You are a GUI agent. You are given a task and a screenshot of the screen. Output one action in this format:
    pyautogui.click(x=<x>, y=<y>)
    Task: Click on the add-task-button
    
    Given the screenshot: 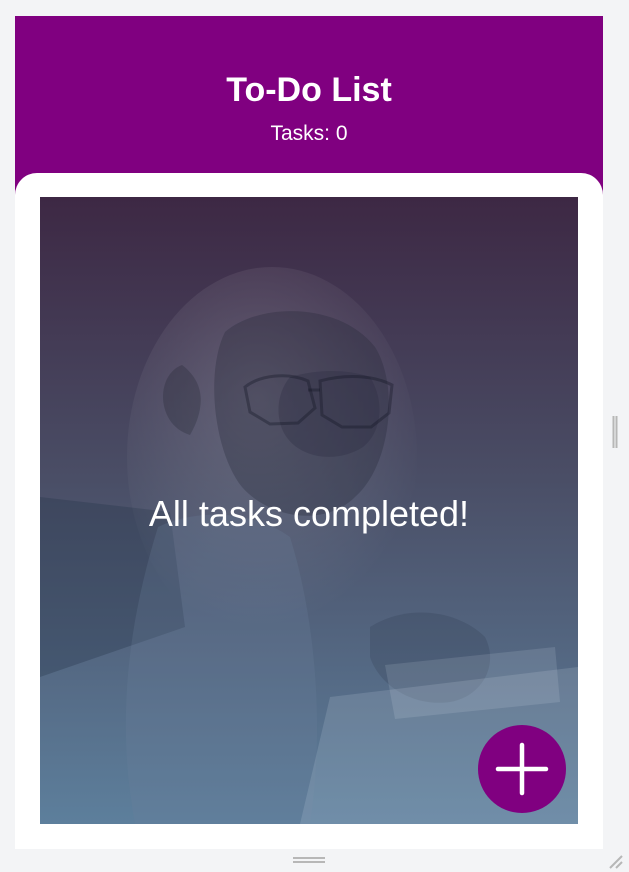 What is the action you would take?
    pyautogui.click(x=522, y=769)
    